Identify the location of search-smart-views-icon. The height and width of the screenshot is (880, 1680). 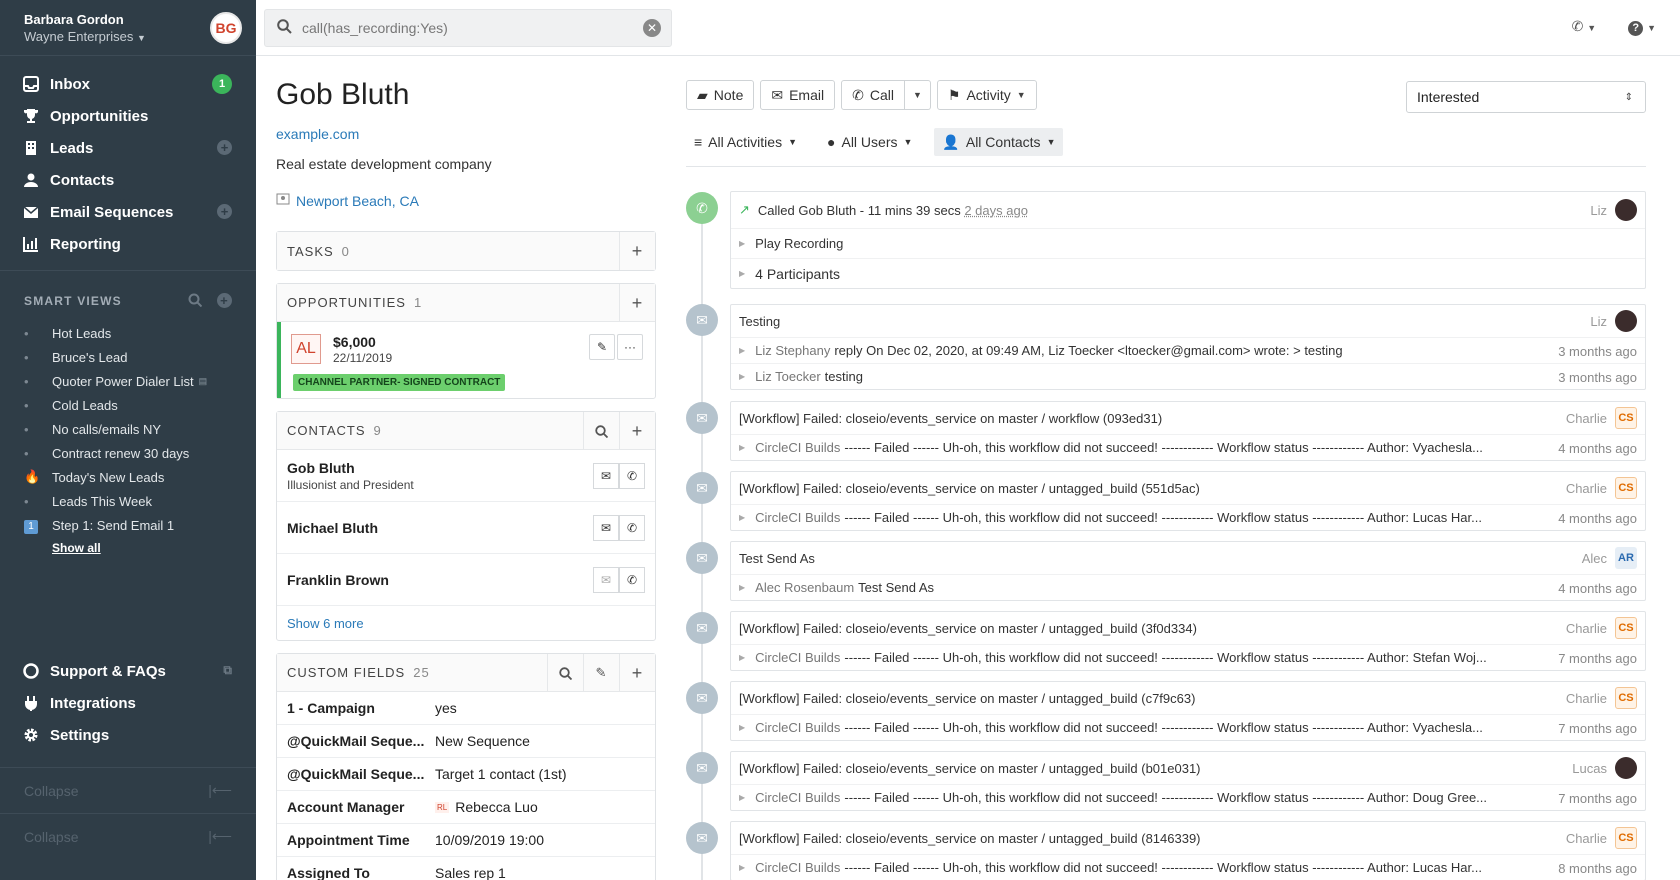
(195, 301).